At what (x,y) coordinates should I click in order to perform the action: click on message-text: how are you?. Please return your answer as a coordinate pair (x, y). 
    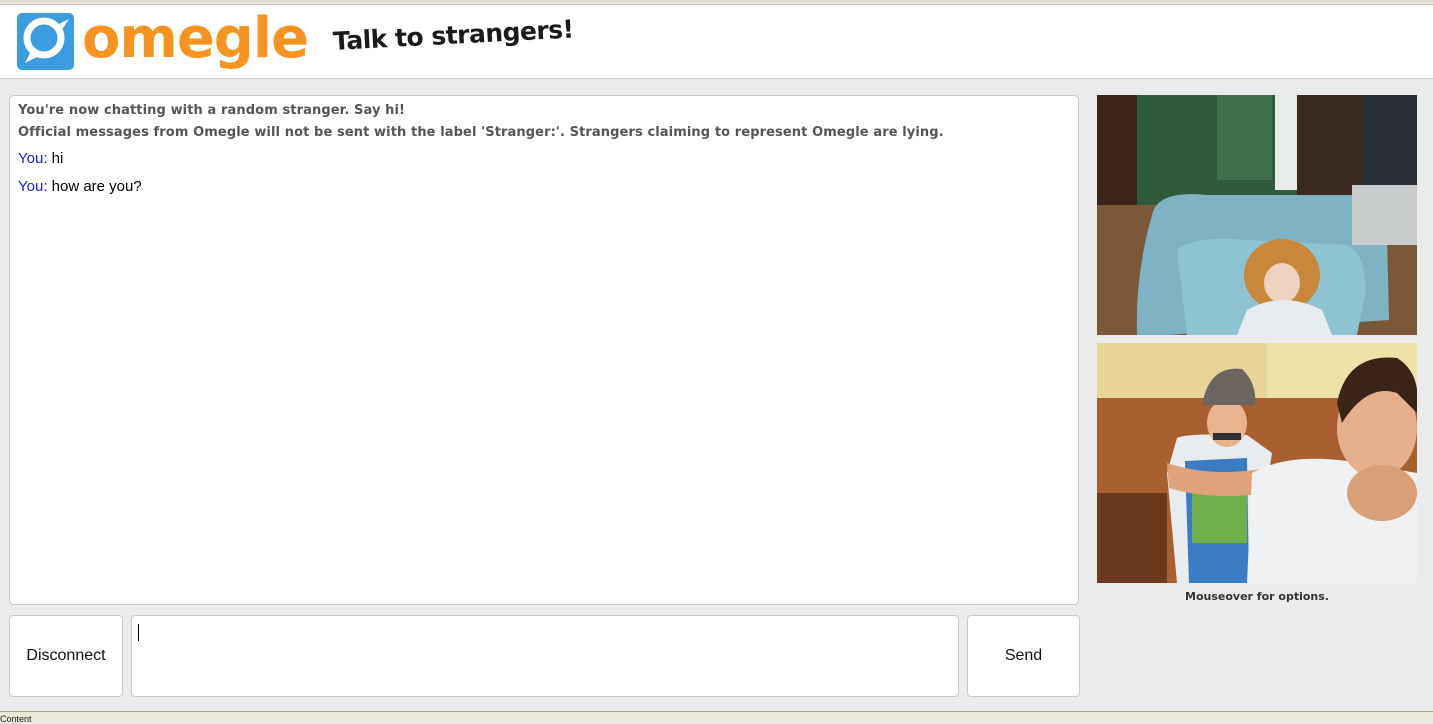
    Looking at the image, I should click on (94, 186).